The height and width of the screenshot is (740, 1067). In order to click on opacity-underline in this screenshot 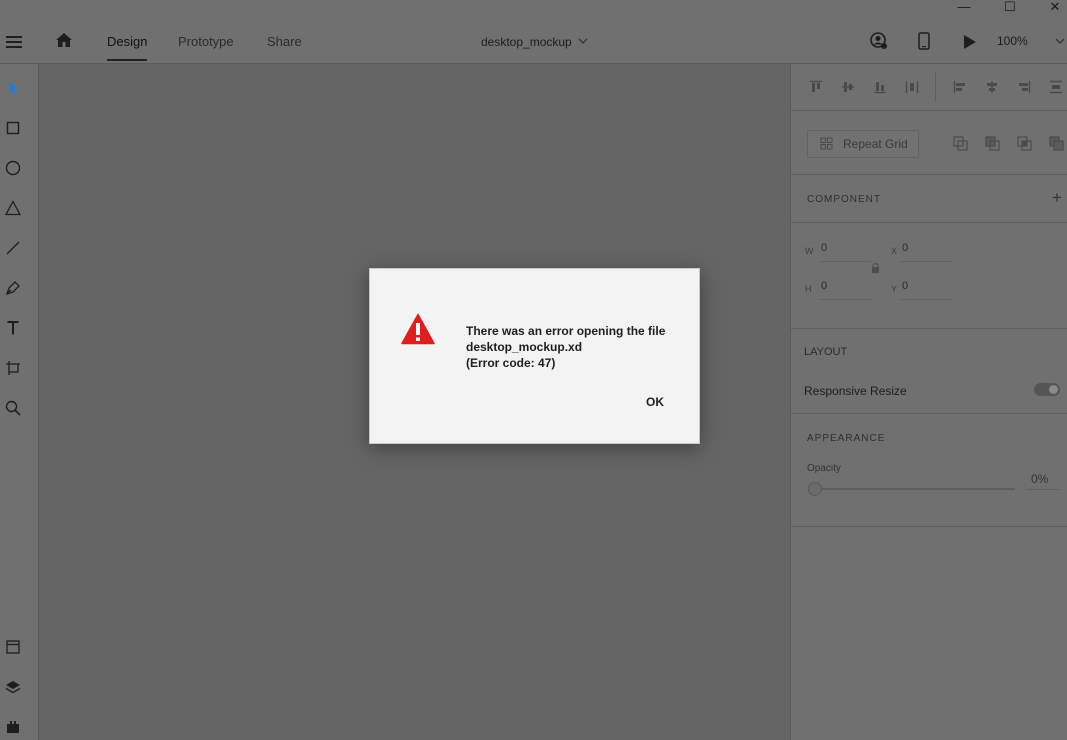, I will do `click(1043, 489)`.